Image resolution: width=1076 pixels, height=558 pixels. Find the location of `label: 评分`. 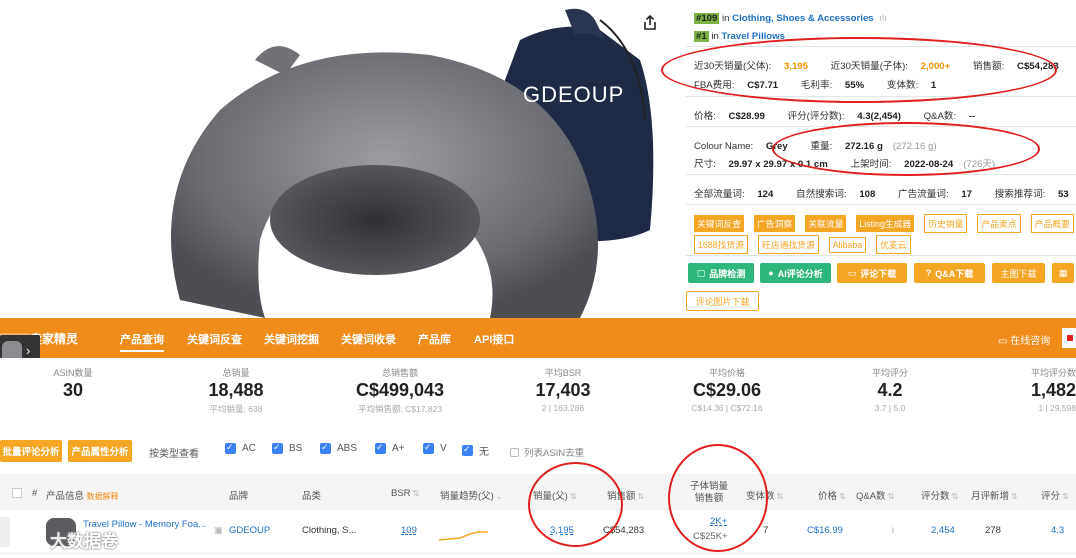

label: 评分 is located at coordinates (1051, 496).